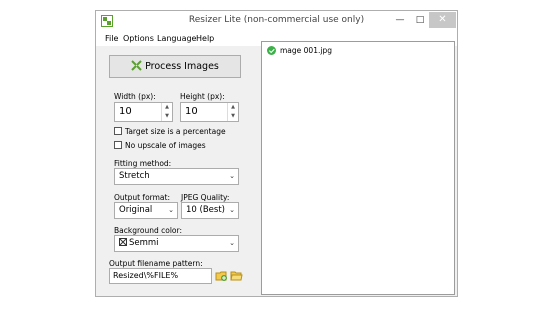  What do you see at coordinates (134, 176) in the screenshot?
I see `fitting-method-value: Stretch` at bounding box center [134, 176].